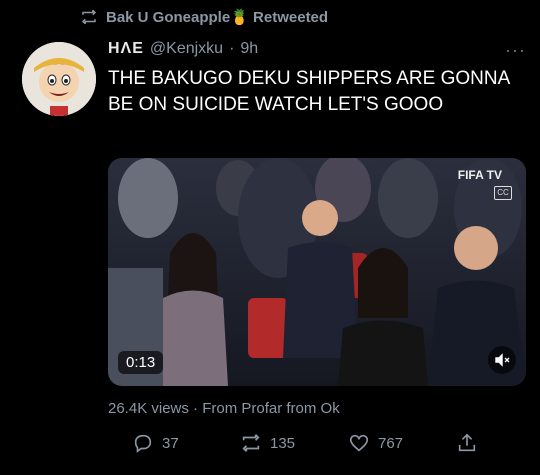  I want to click on fifa-tv-watermark: FIFA TV, so click(479, 175).